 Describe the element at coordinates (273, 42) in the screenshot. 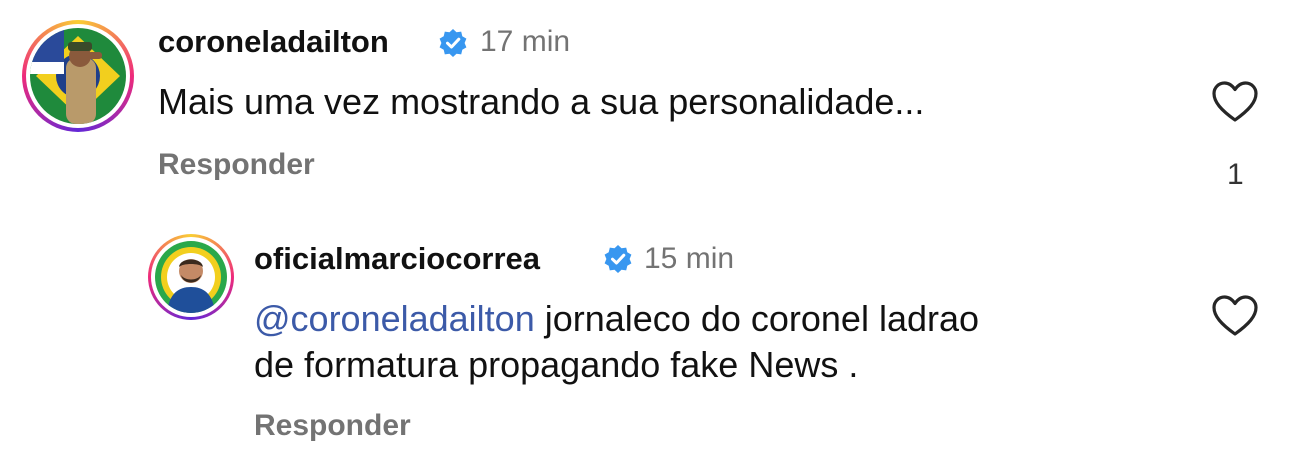

I see `comment-username: coroneladailton` at that location.